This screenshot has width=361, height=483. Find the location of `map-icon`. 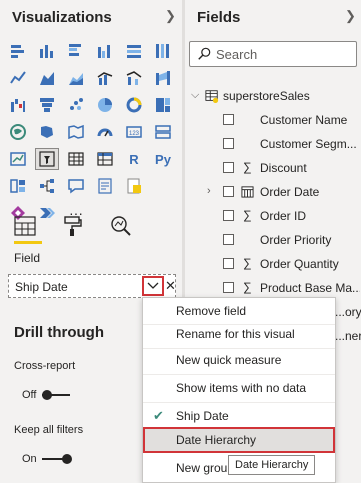

map-icon is located at coordinates (18, 132).